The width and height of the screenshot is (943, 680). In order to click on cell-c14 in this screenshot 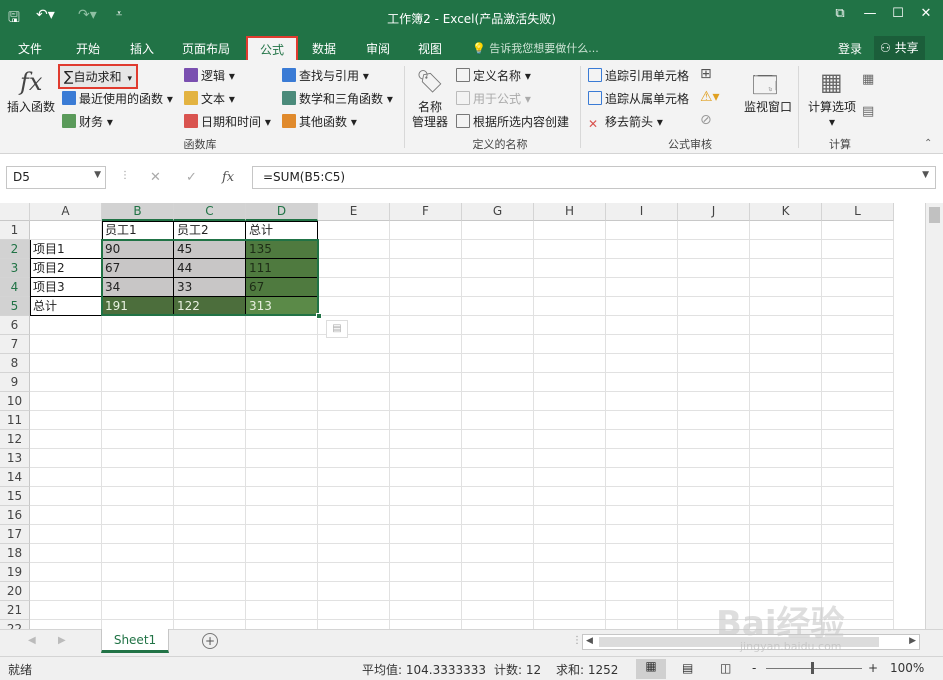, I will do `click(210, 477)`.